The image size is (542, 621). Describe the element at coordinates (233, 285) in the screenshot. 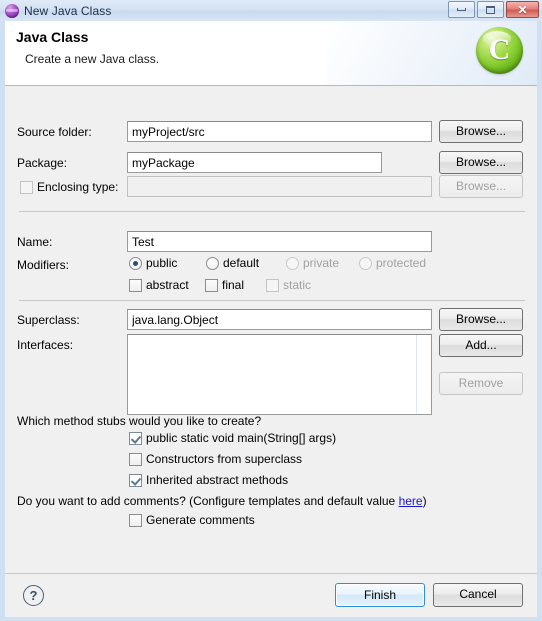

I see `modifier-label-final: final` at that location.